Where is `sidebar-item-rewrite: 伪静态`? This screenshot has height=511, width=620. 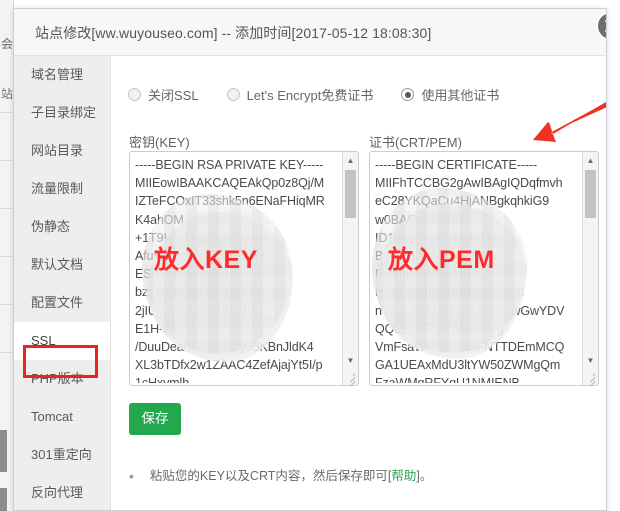
sidebar-item-rewrite: 伪静态 is located at coordinates (62, 227).